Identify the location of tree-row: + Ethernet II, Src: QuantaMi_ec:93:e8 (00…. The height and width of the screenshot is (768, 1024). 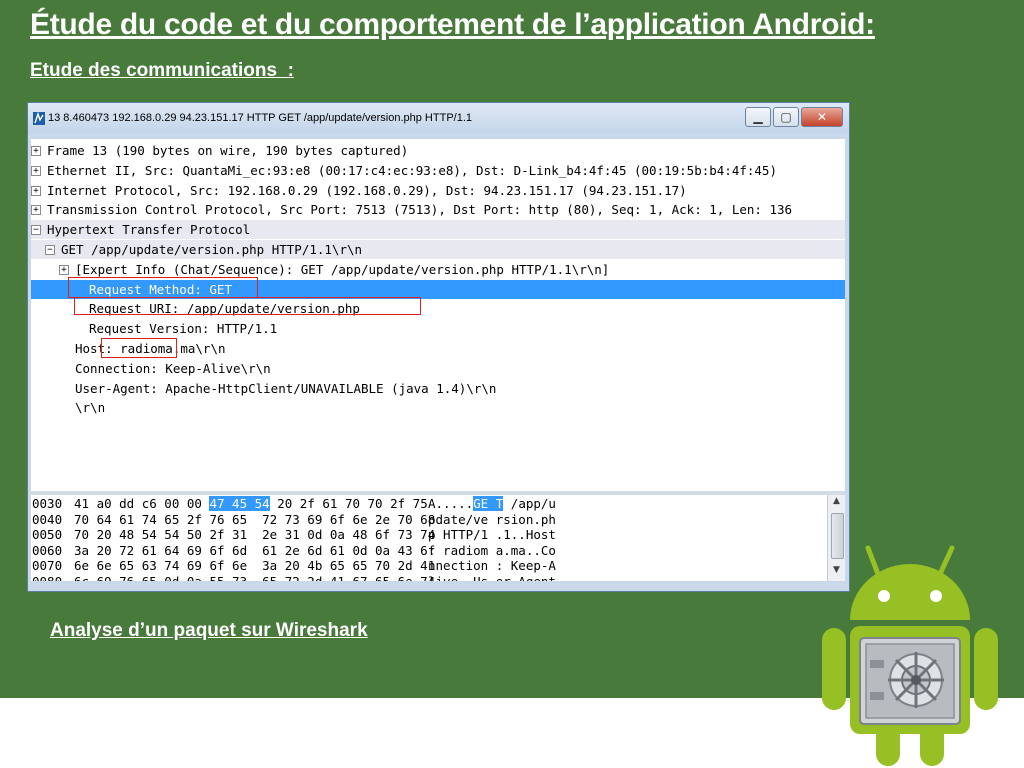
(438, 170).